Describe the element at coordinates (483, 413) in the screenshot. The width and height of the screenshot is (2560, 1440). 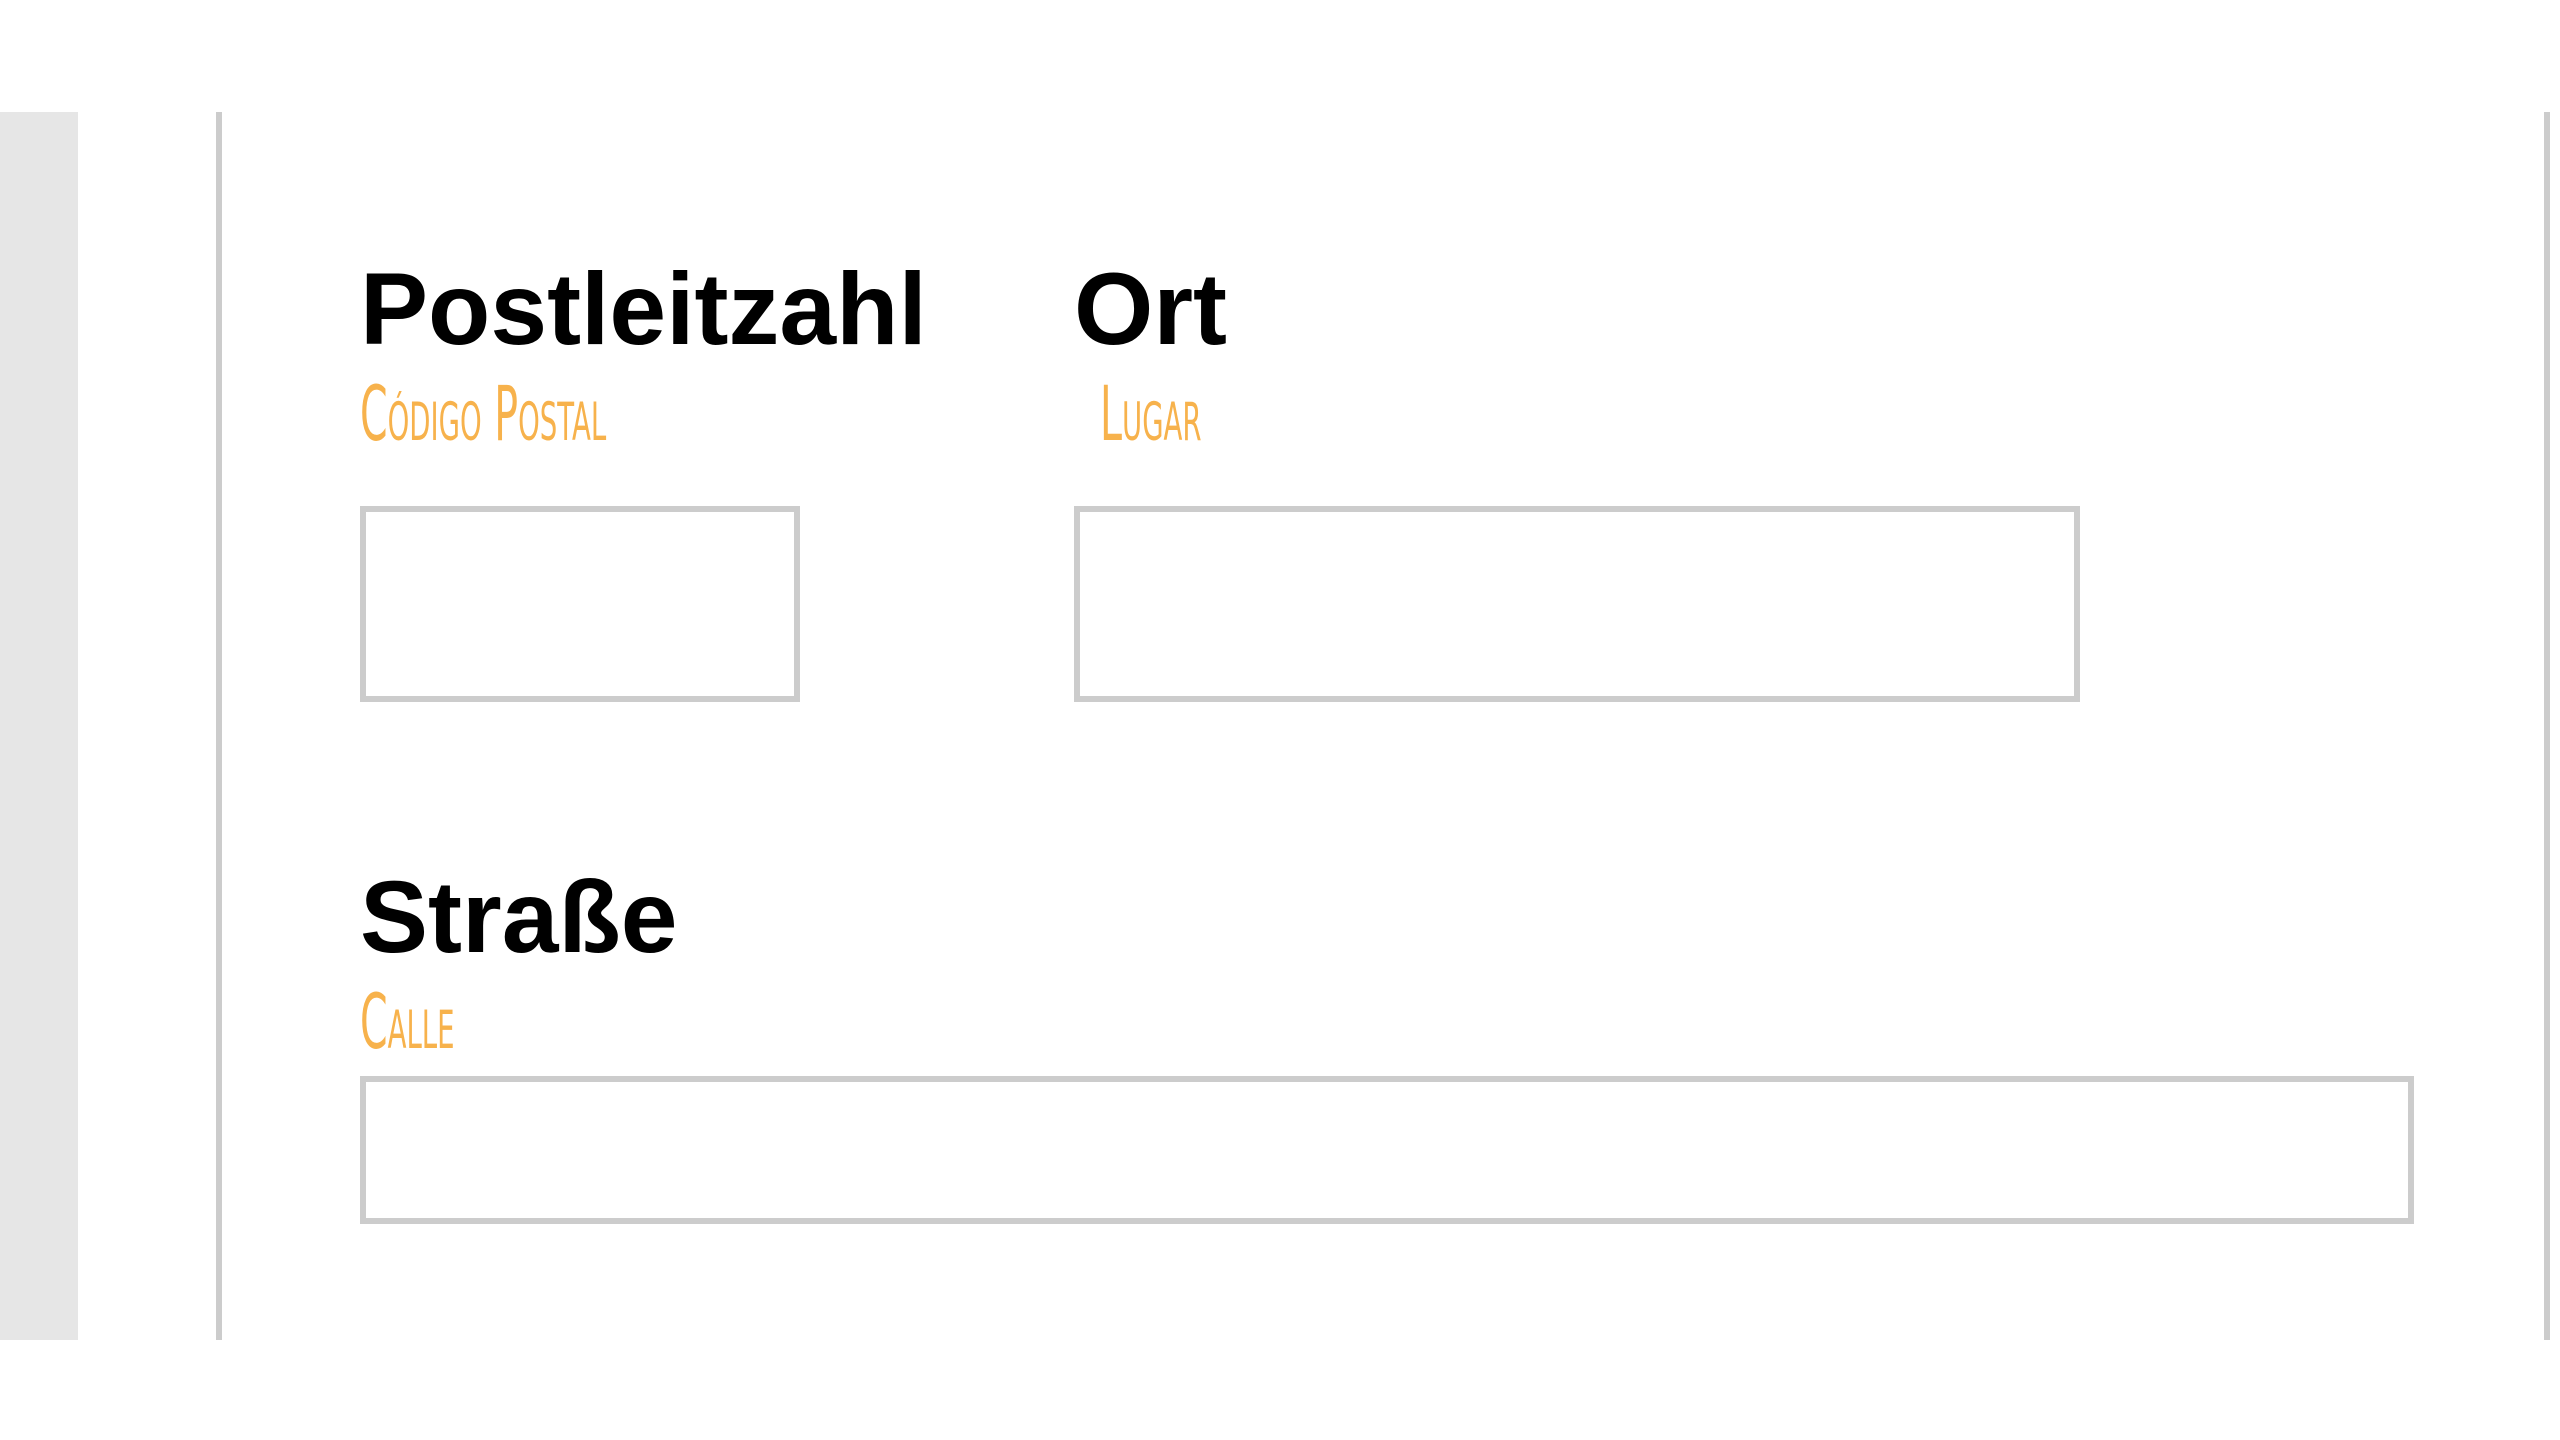
I see `postal-code-translation: Código Postal` at that location.